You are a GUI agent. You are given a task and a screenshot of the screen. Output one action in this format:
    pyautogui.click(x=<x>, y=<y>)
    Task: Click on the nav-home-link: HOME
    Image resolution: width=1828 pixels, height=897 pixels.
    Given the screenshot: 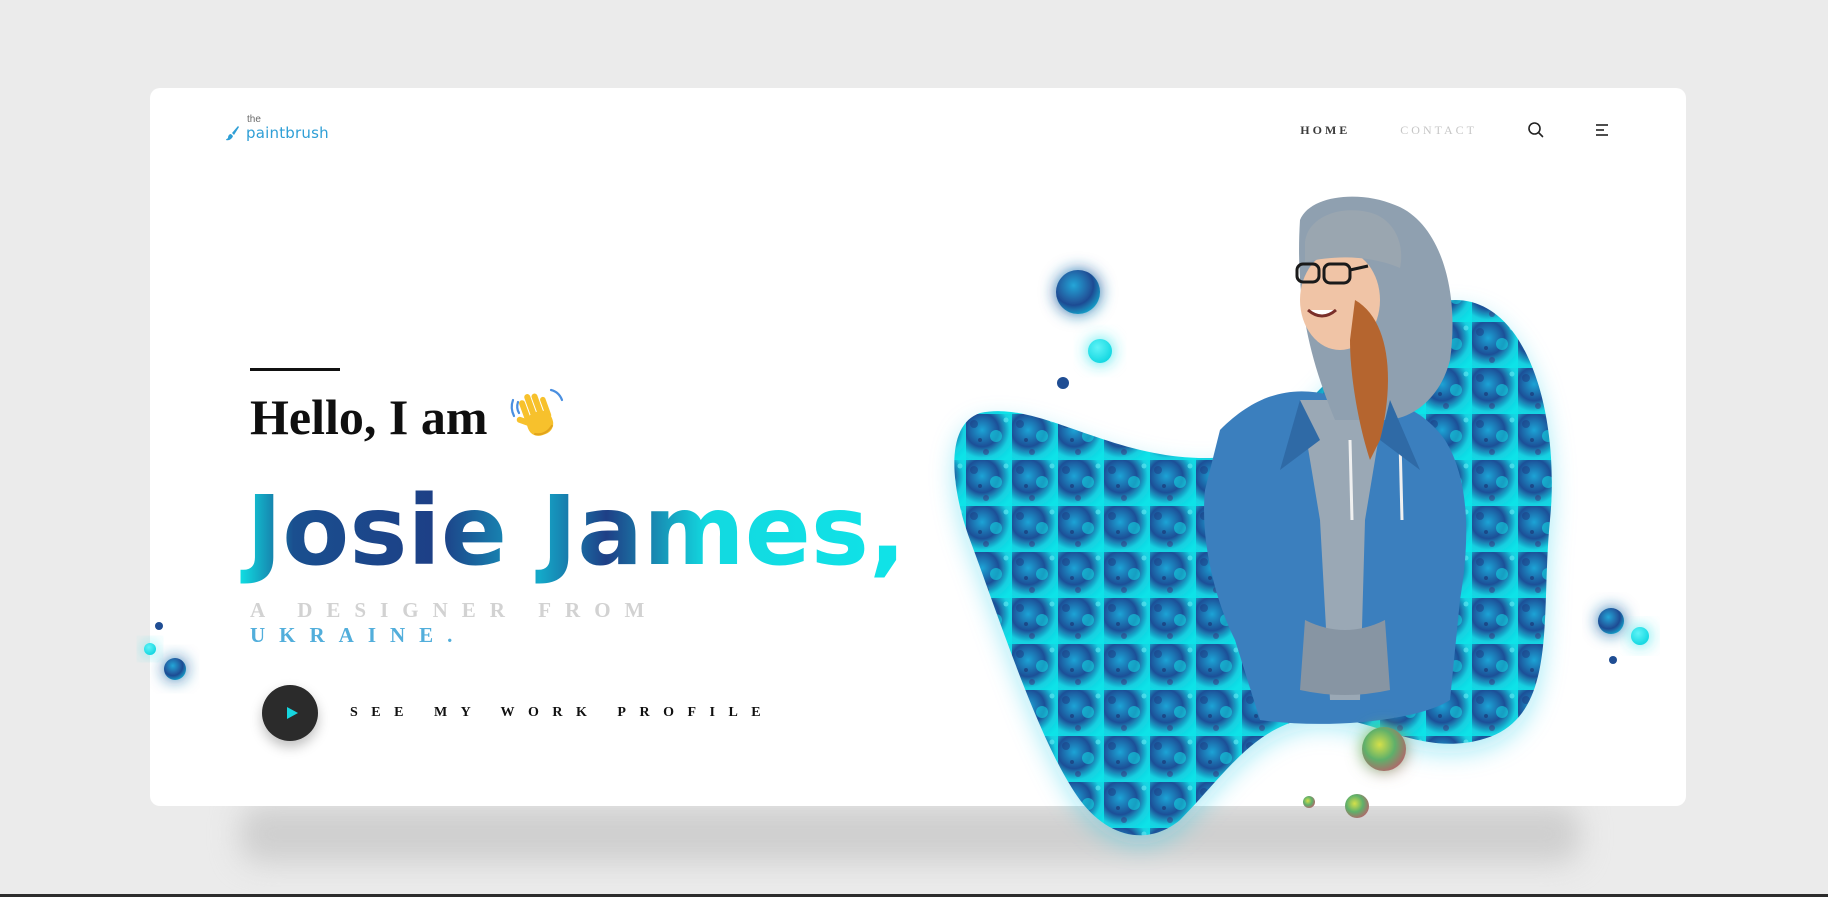 What is the action you would take?
    pyautogui.click(x=1325, y=130)
    